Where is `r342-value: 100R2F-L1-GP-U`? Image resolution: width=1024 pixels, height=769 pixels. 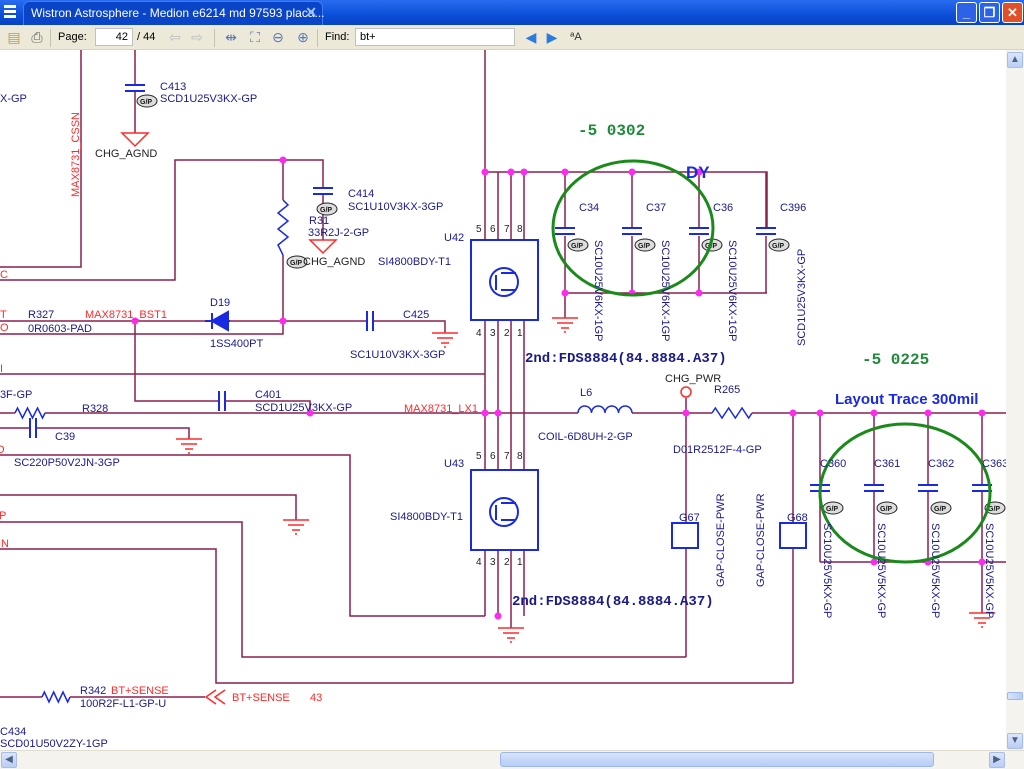 r342-value: 100R2F-L1-GP-U is located at coordinates (123, 704).